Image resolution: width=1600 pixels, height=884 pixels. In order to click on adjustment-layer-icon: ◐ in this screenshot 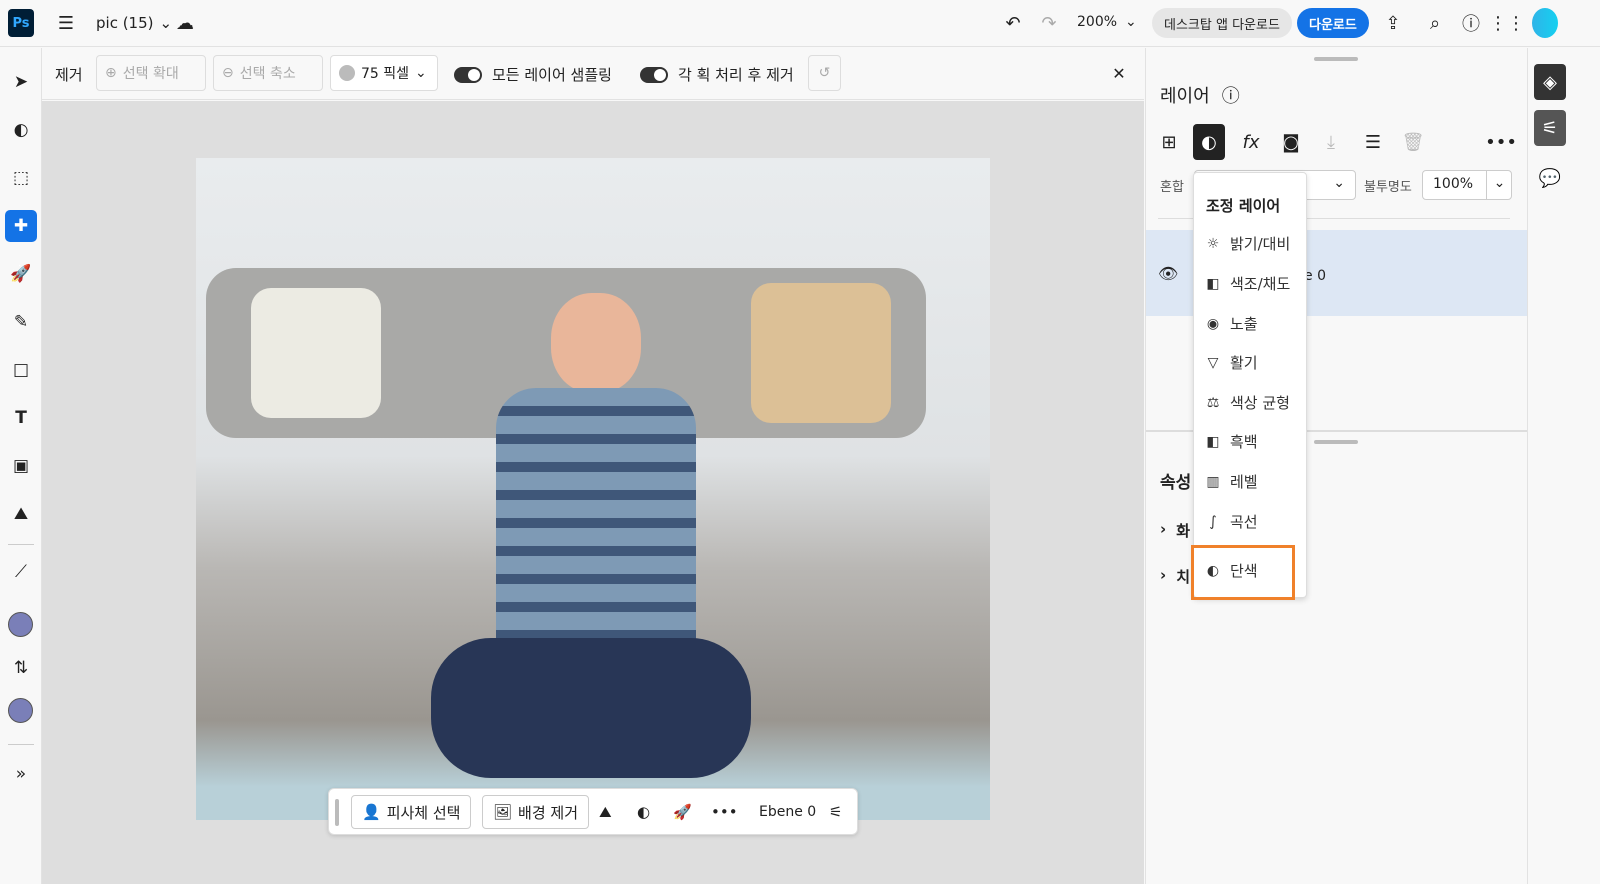, I will do `click(1209, 142)`.